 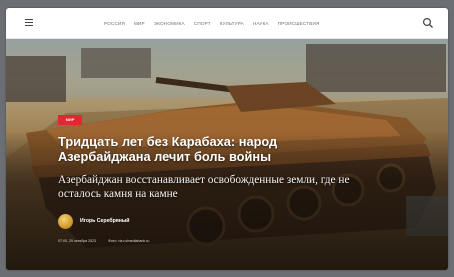 I want to click on author-name: Игорь Серебряный, so click(x=105, y=221).